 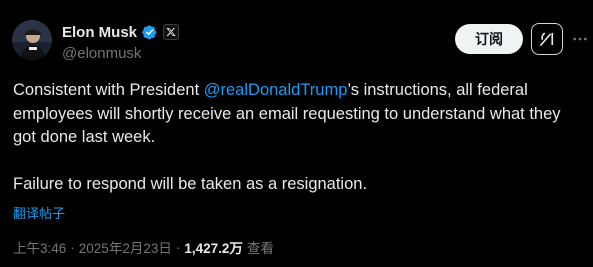 I want to click on author-display-name: Elon Musk, so click(x=99, y=32).